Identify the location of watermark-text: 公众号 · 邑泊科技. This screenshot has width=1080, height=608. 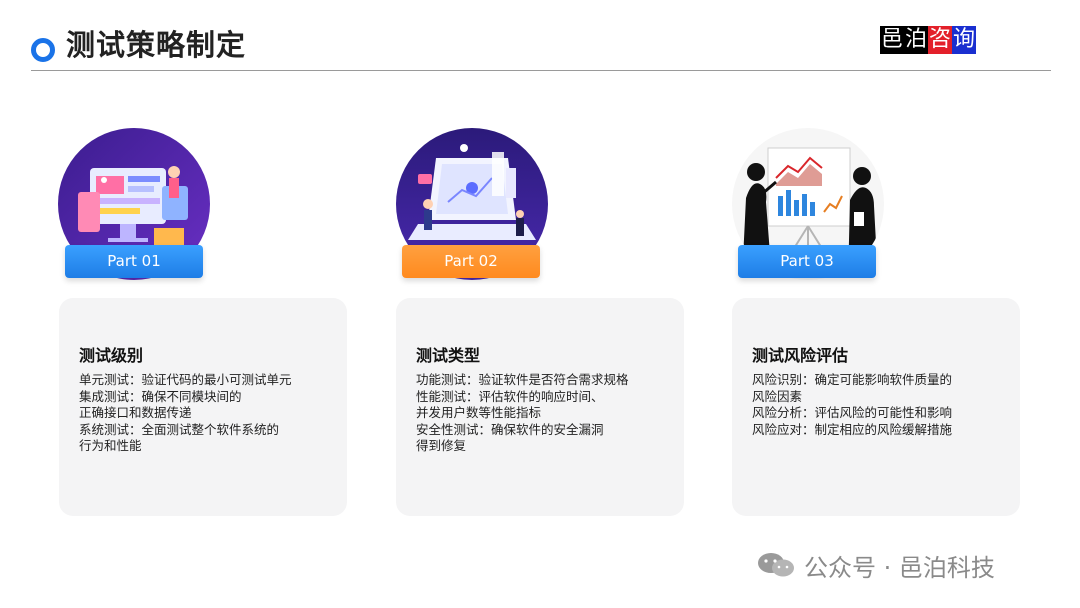
(899, 567).